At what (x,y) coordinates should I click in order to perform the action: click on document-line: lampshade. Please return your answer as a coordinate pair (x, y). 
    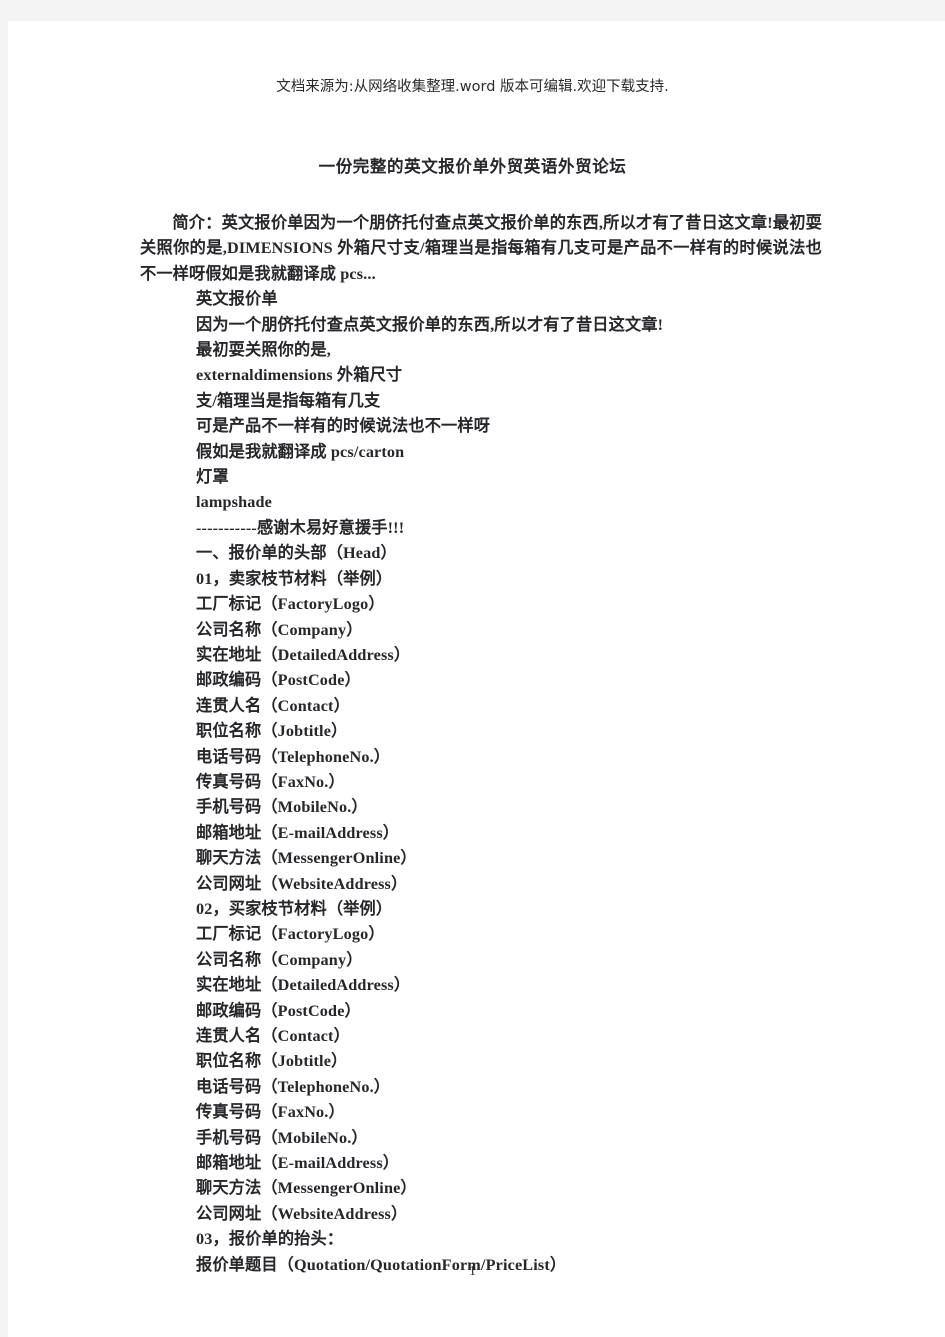
    Looking at the image, I should click on (234, 502).